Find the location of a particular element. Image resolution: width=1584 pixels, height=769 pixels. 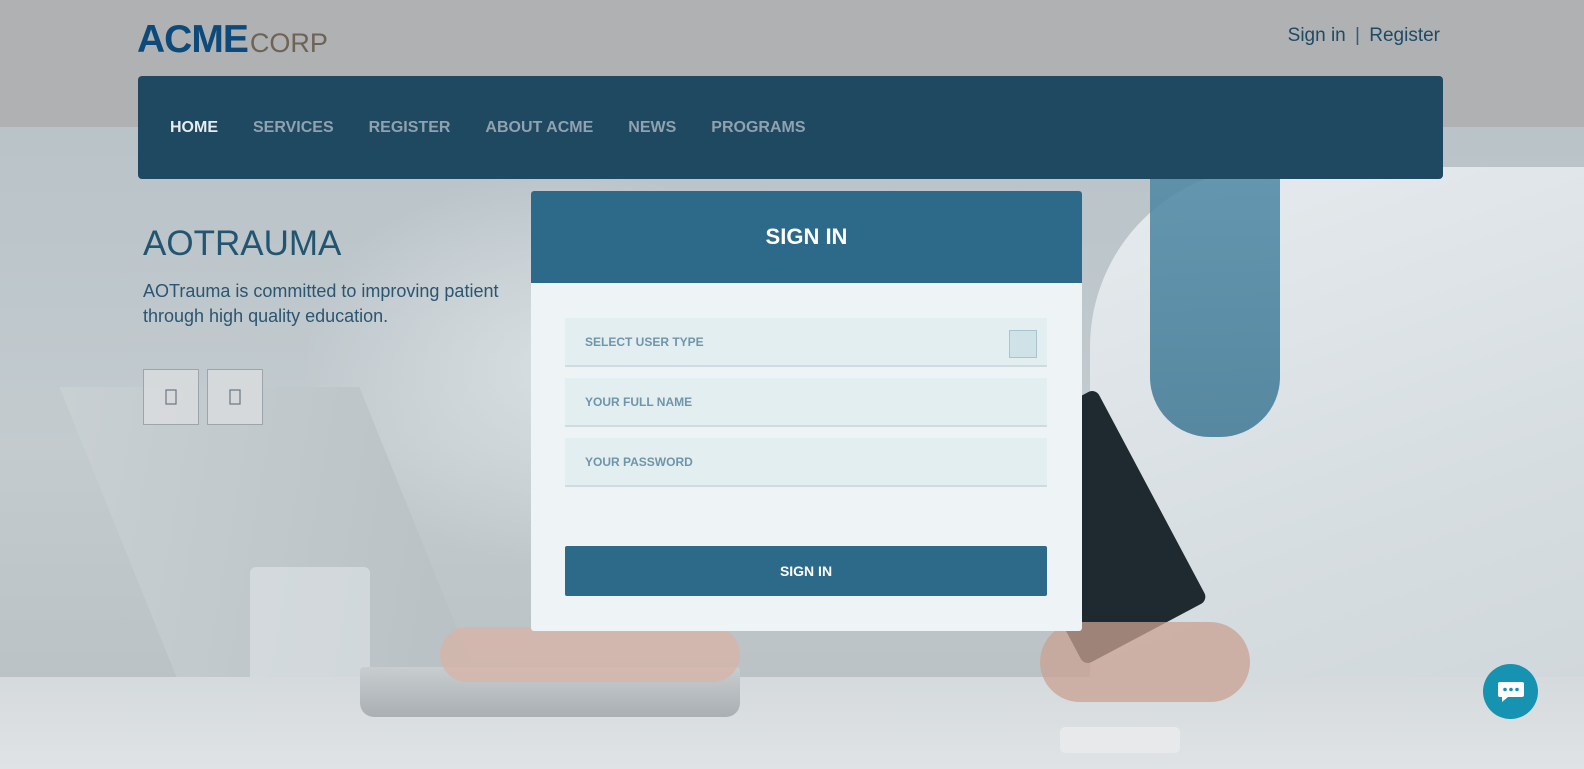

chevron-left-icon is located at coordinates (171, 397).